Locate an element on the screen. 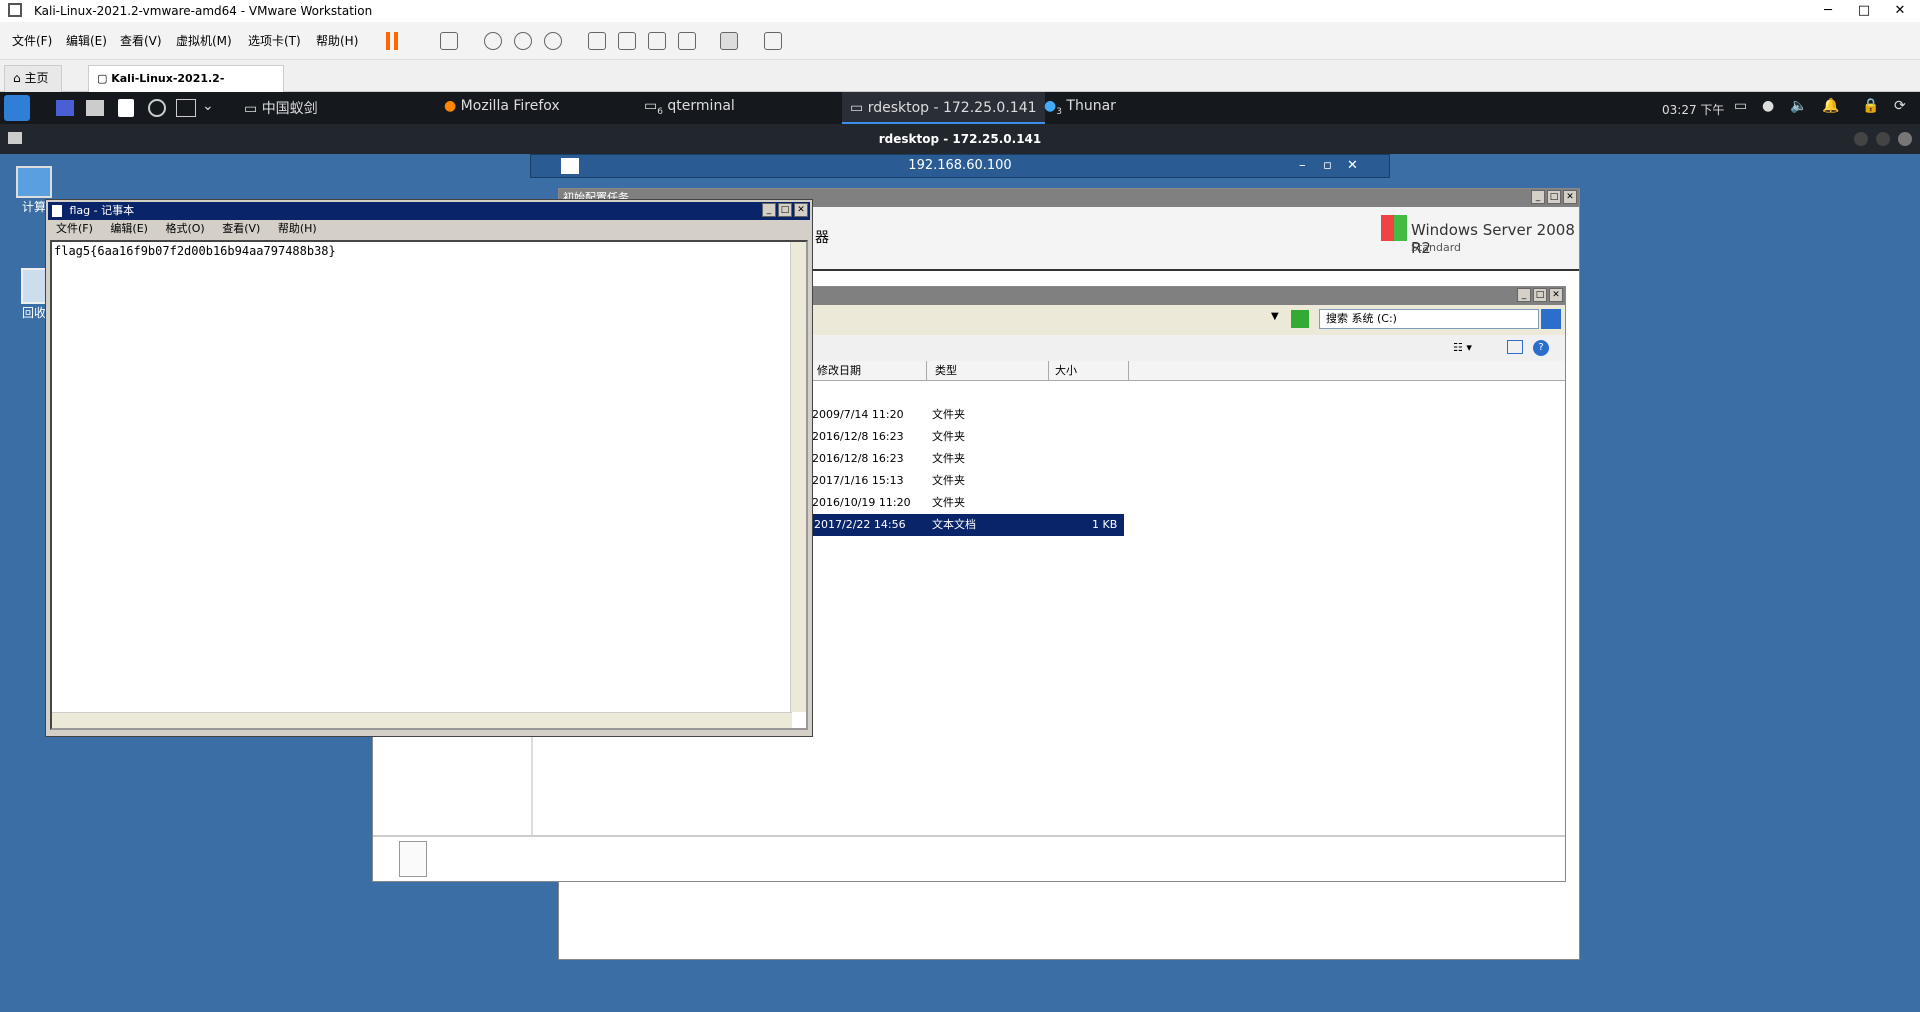 This screenshot has height=1012, width=1920. power-icon: ⟳ is located at coordinates (1900, 106).